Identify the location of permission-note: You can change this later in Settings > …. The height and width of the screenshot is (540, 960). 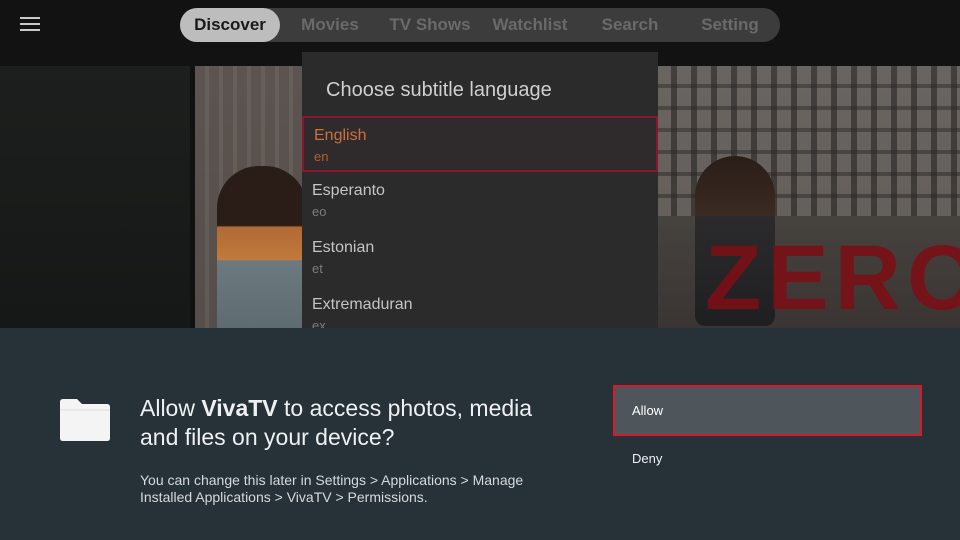
(332, 488).